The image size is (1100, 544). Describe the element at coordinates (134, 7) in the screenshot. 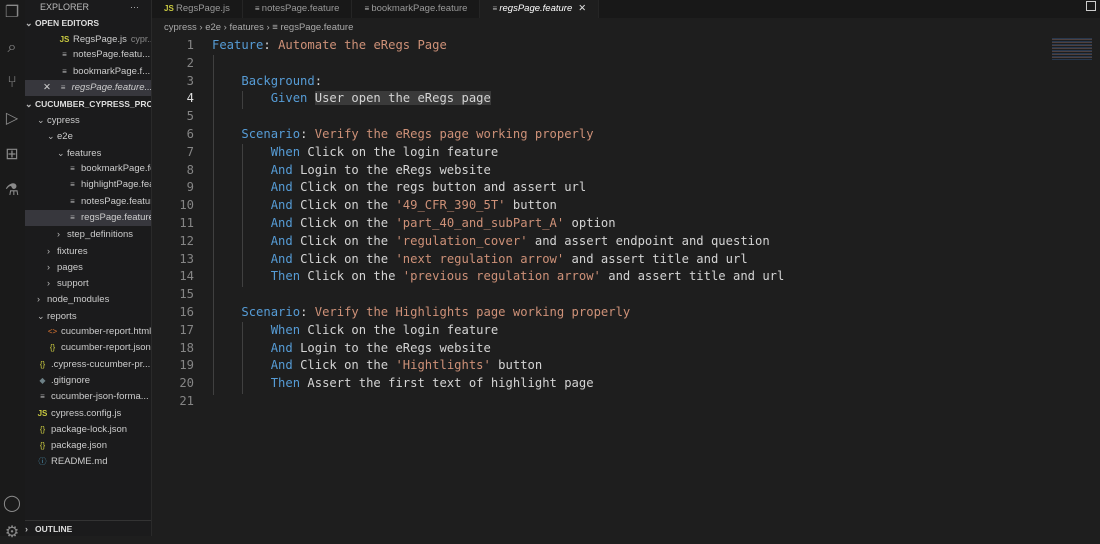

I see `more-actions-button: ···` at that location.